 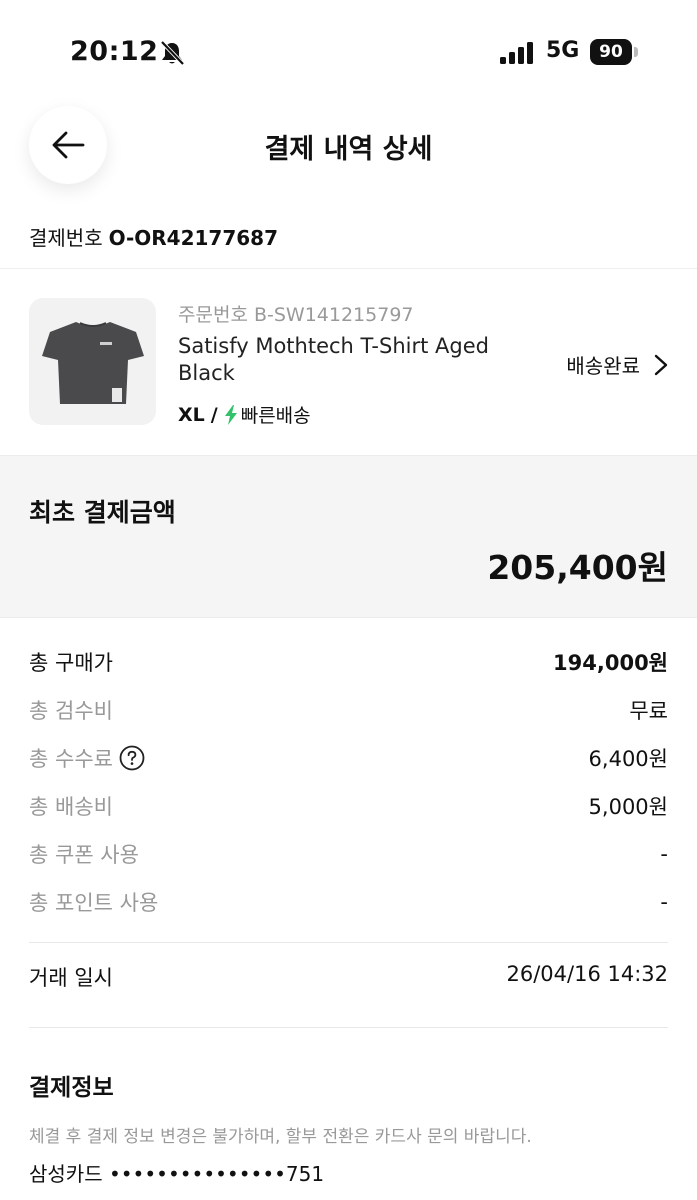 What do you see at coordinates (191, 414) in the screenshot?
I see `product-size: XL` at bounding box center [191, 414].